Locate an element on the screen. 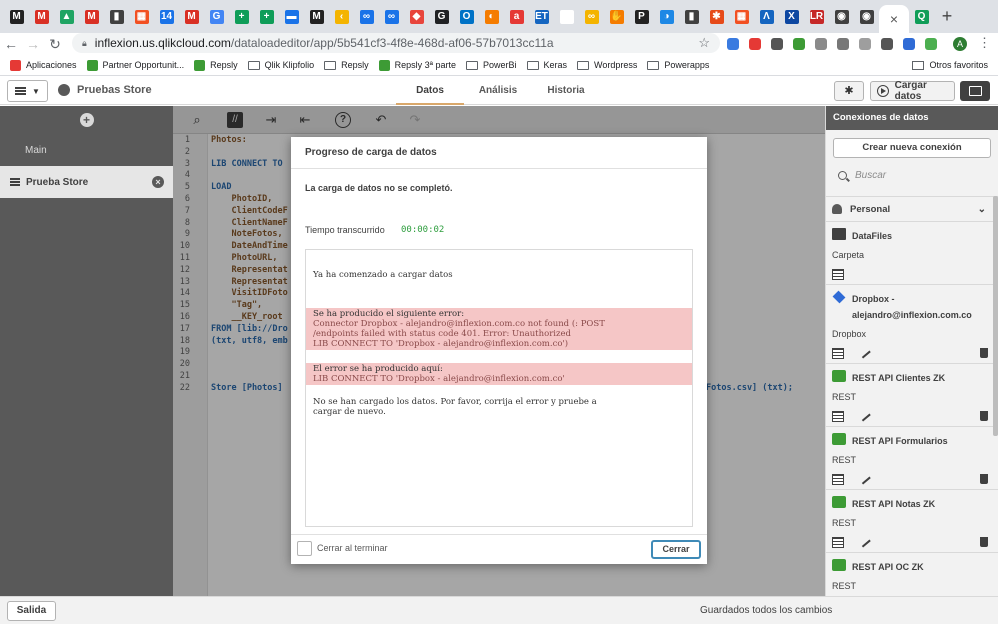 This screenshot has height=624, width=998. medium-tab-2: M is located at coordinates (316, 16).